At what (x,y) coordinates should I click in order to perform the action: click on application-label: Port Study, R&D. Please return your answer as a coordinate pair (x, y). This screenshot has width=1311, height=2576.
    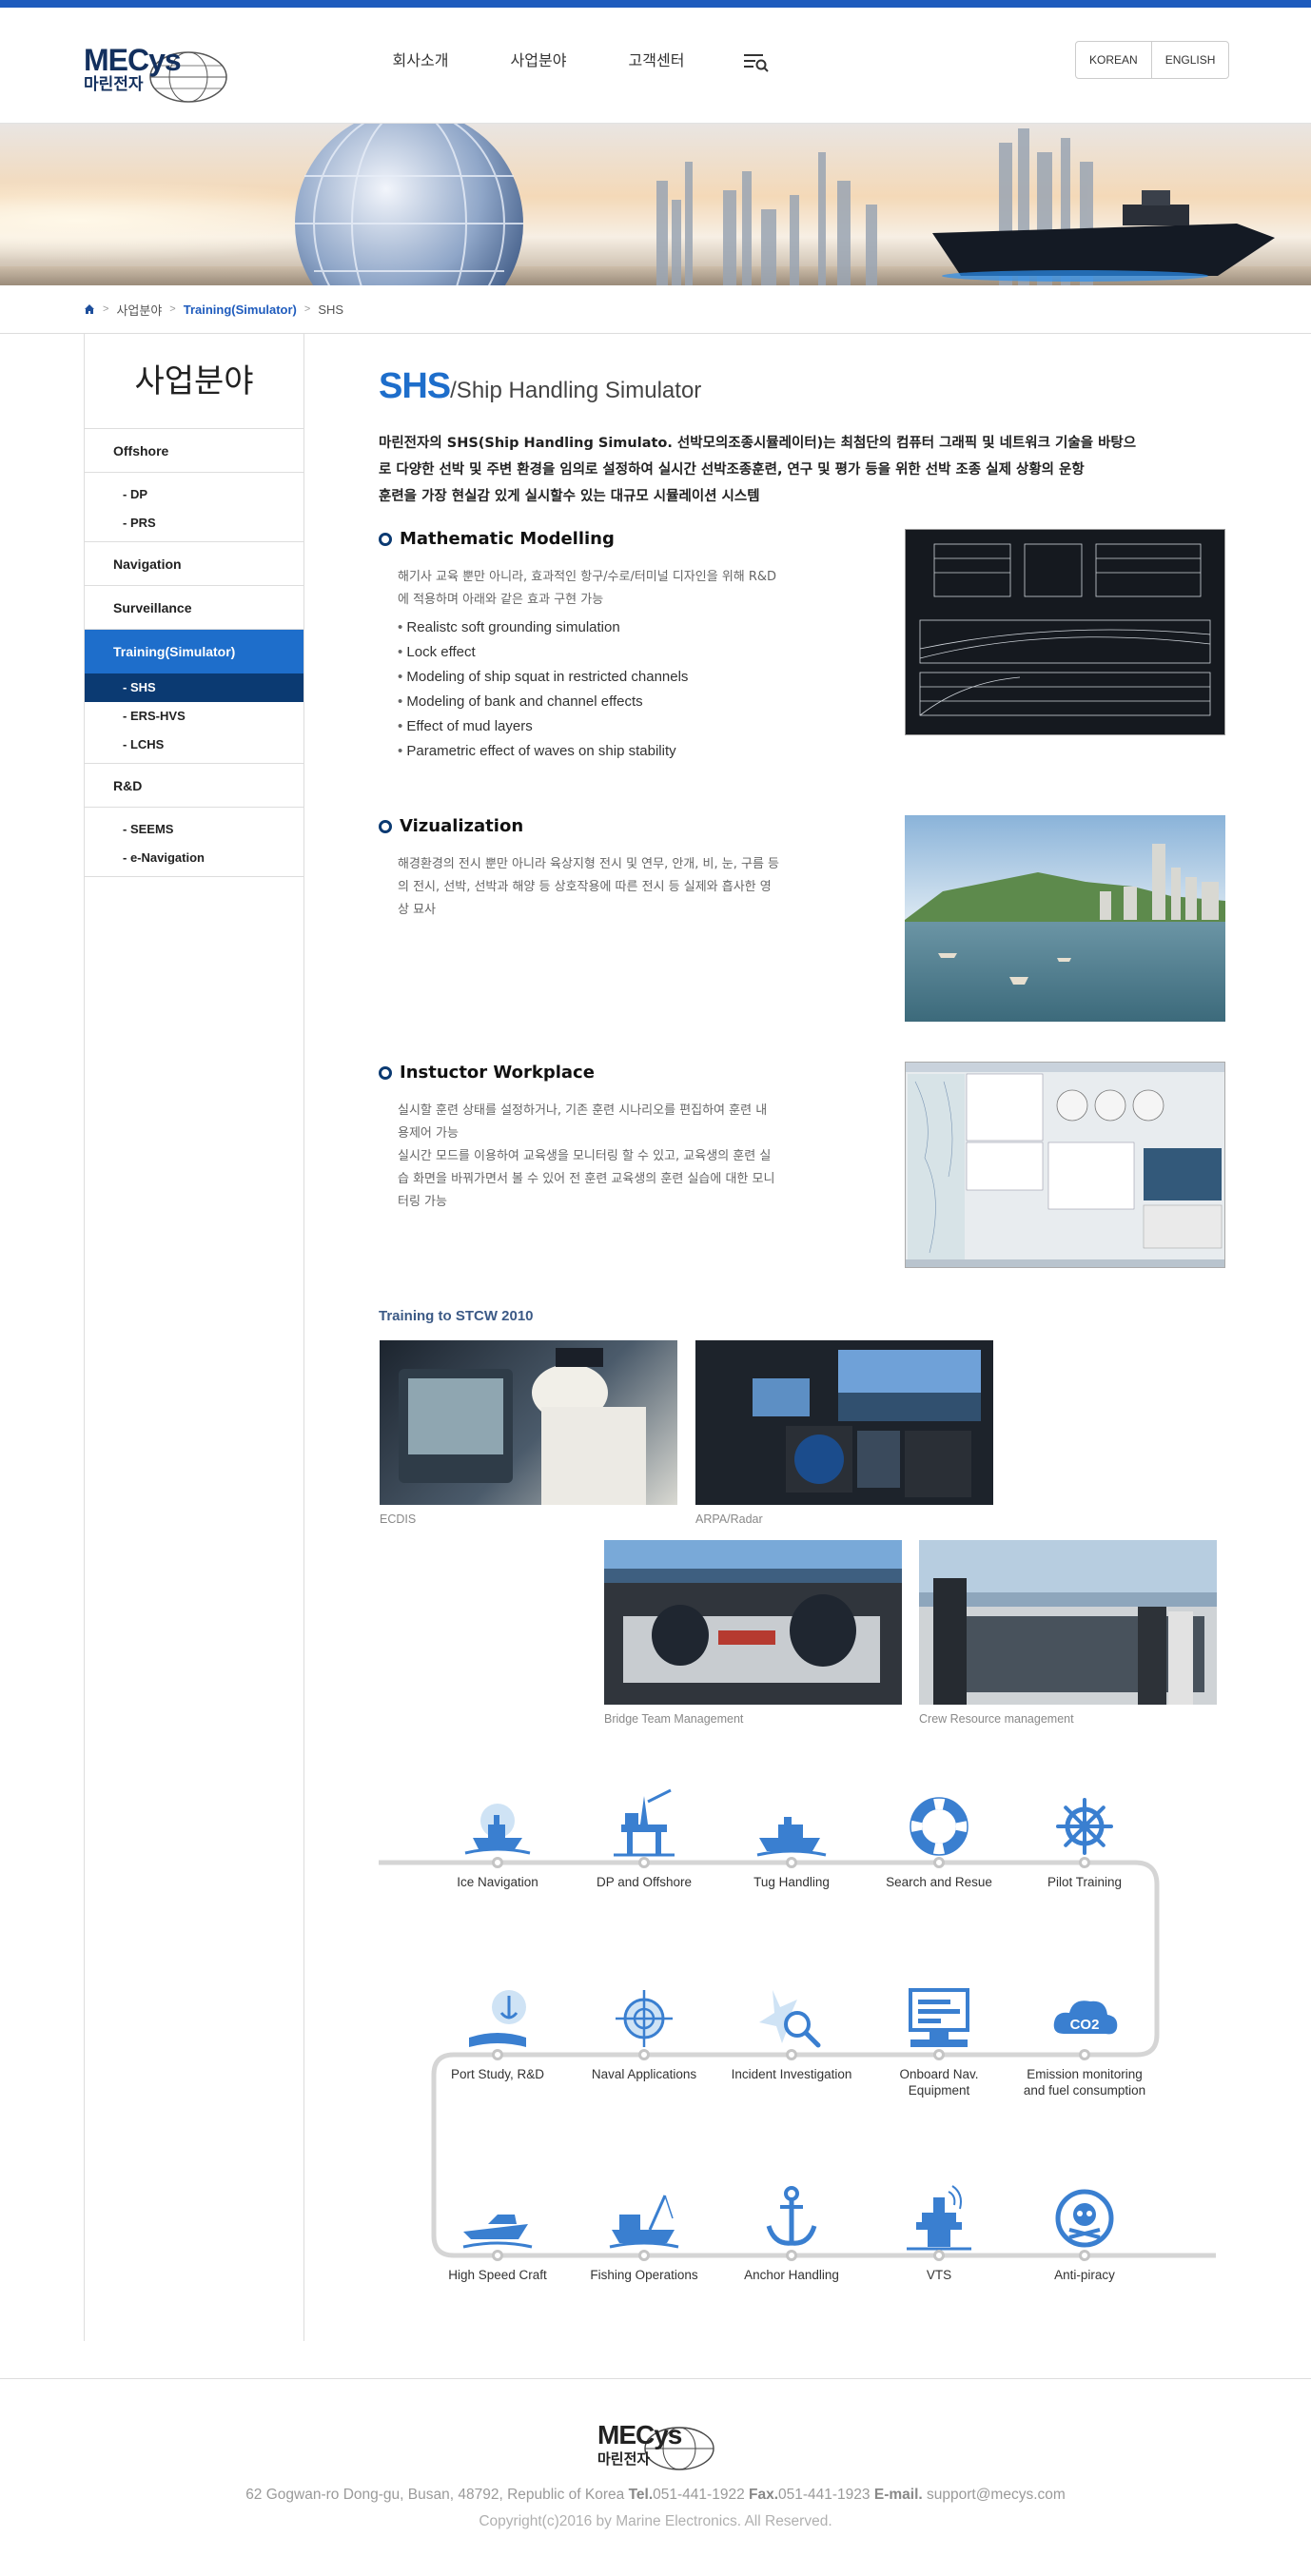
    Looking at the image, I should click on (498, 2074).